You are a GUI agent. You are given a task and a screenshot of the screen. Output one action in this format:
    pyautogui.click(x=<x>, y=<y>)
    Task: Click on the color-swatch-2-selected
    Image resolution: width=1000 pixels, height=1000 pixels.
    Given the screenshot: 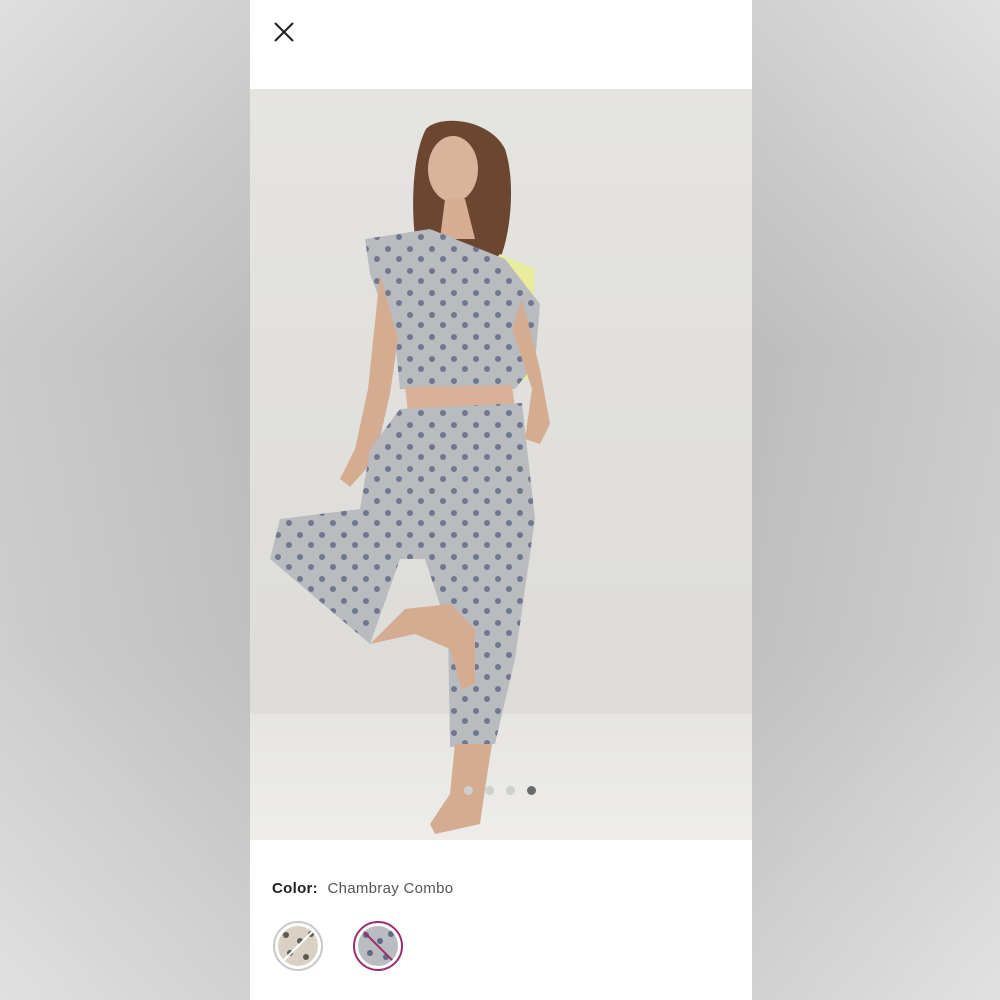 What is the action you would take?
    pyautogui.click(x=378, y=946)
    